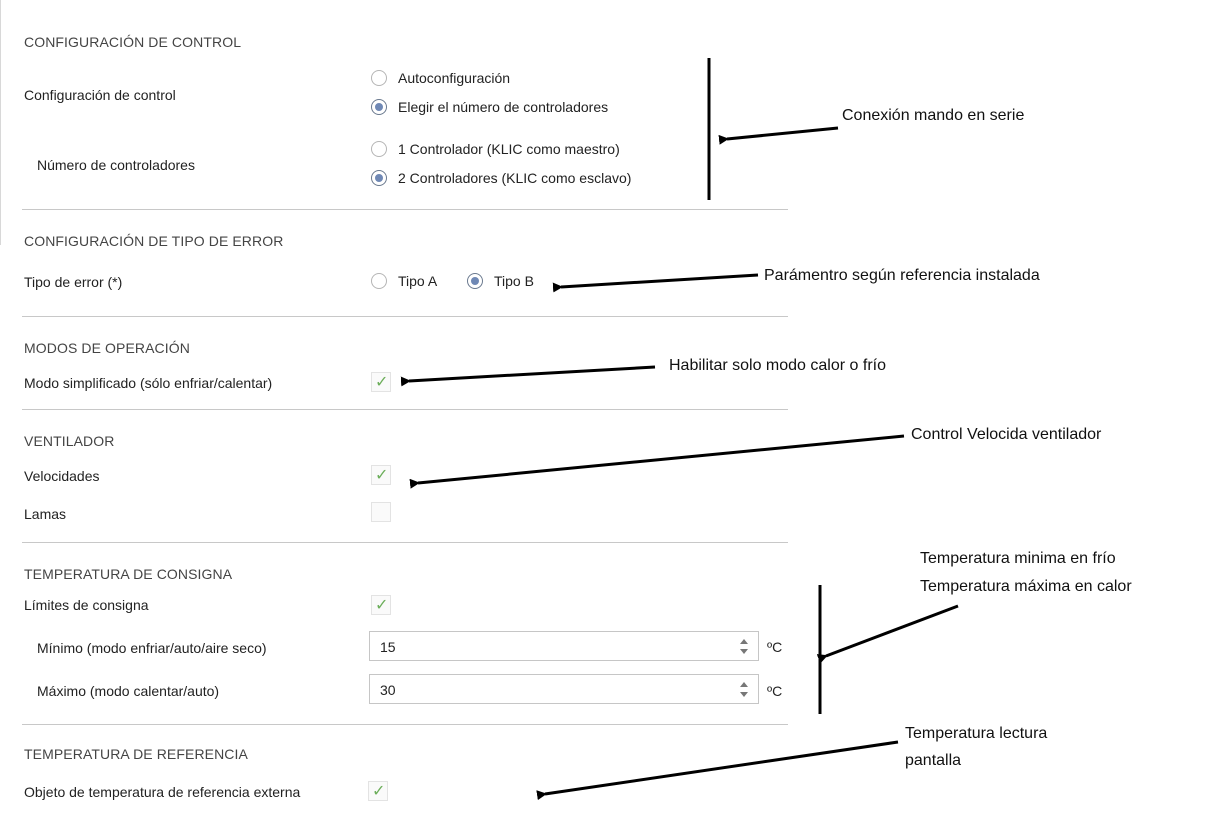  I want to click on annotation-reading-line1: Temperatura lectura, so click(976, 733).